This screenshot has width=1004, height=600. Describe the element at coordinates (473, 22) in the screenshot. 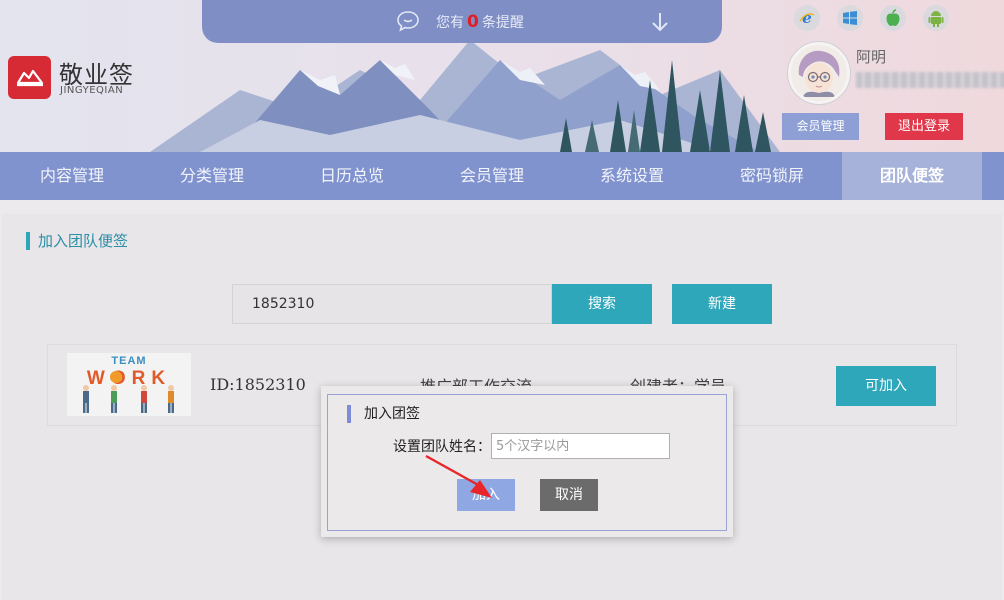

I see `notification-count: 0` at that location.